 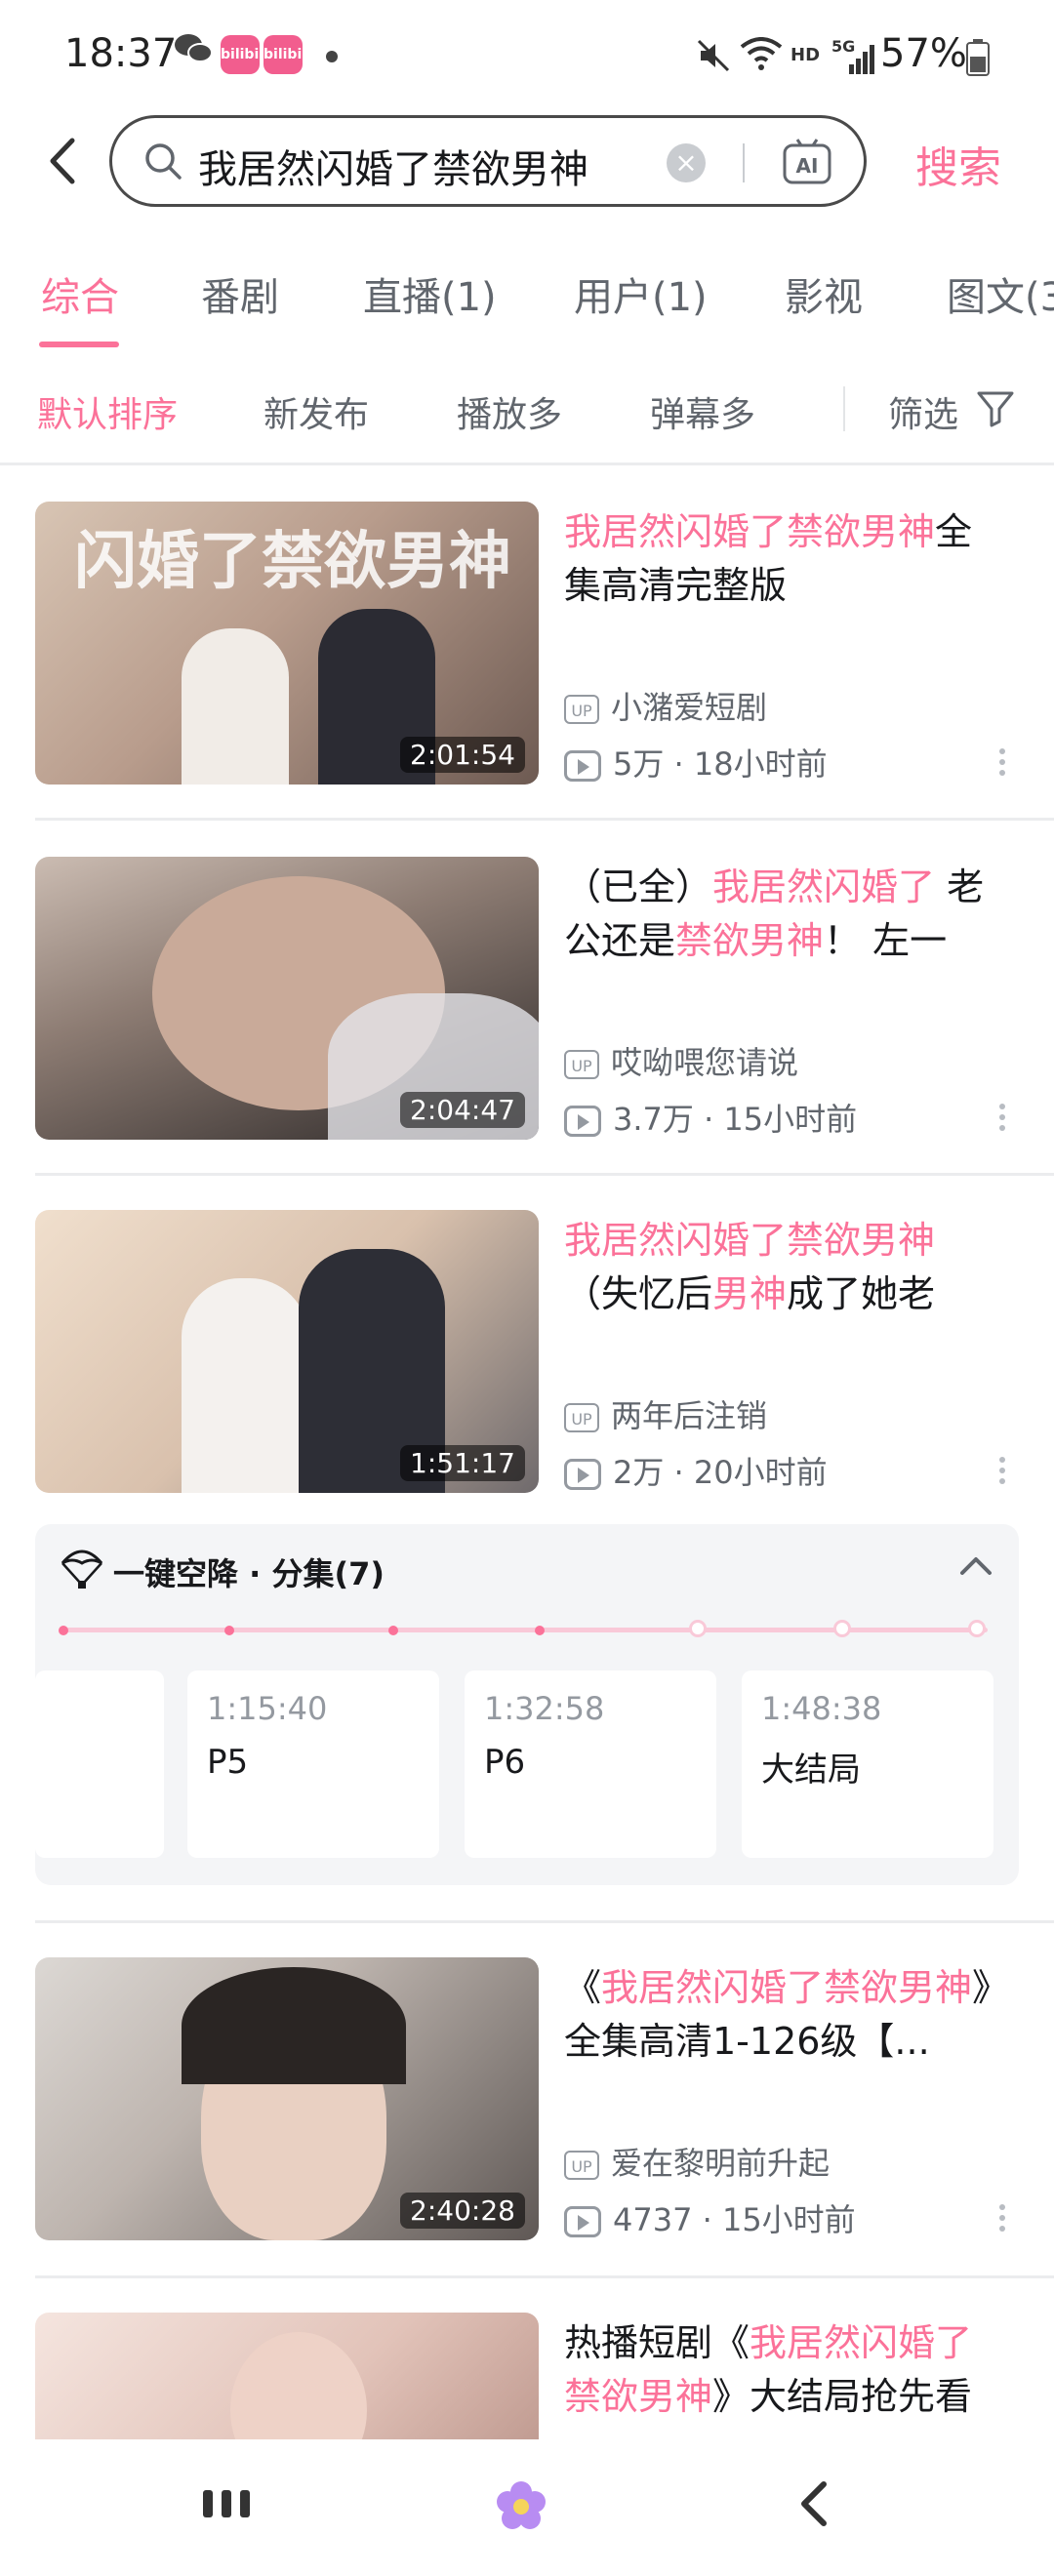 What do you see at coordinates (975, 1566) in the screenshot?
I see `chevron-up-icon` at bounding box center [975, 1566].